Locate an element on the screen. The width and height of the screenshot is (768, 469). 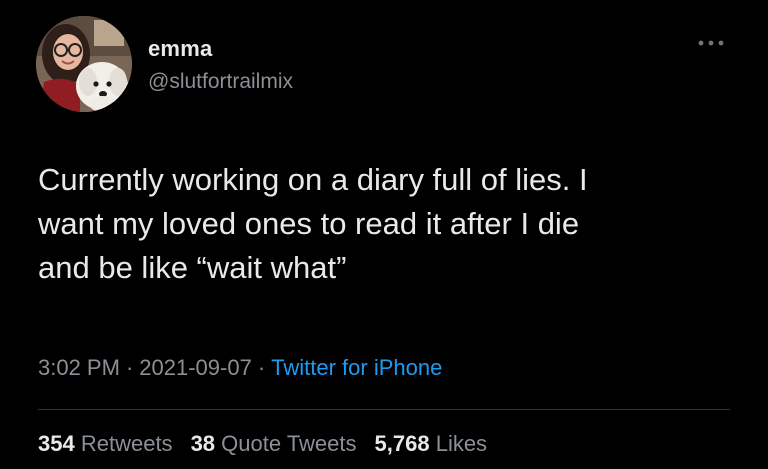
retweets-count: 354 is located at coordinates (56, 443).